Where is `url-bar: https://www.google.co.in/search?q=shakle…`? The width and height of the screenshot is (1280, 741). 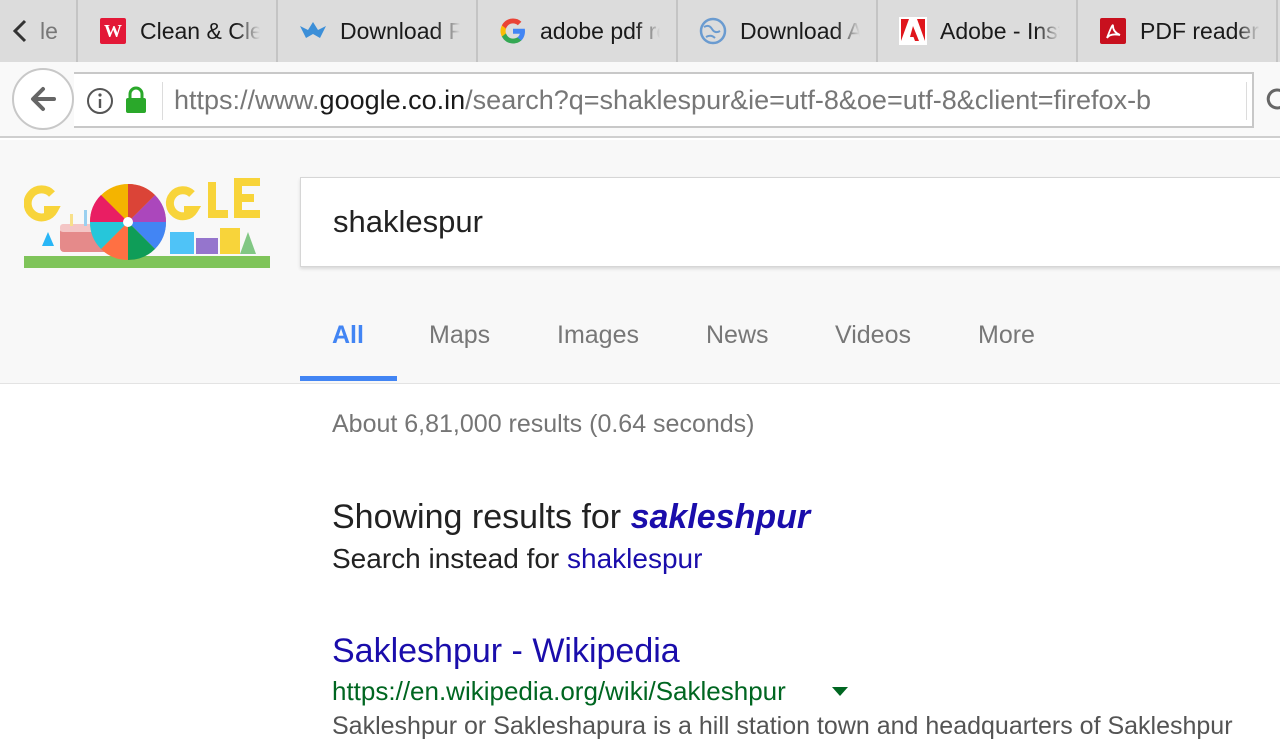 url-bar: https://www.google.co.in/search?q=shakle… is located at coordinates (664, 100).